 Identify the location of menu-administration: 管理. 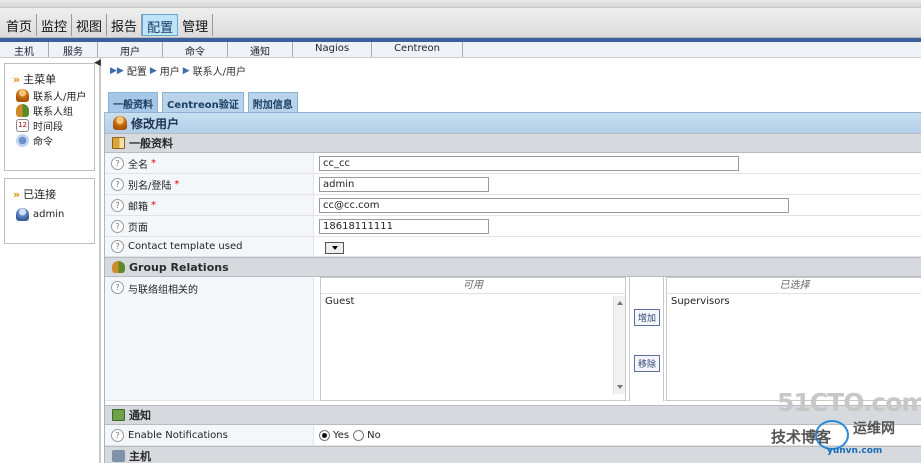
(196, 25).